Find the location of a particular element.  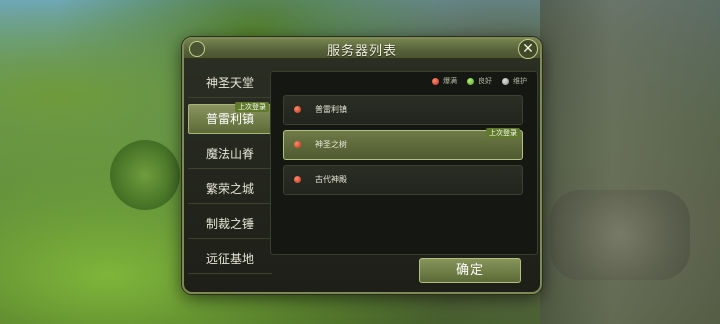

server-name: 神圣之树 is located at coordinates (331, 144).